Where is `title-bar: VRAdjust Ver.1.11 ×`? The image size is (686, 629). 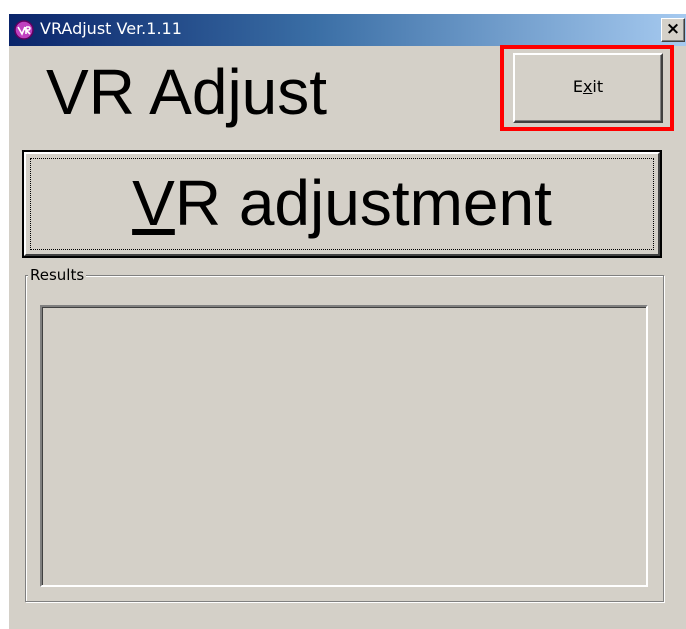 title-bar: VRAdjust Ver.1.11 × is located at coordinates (347, 30).